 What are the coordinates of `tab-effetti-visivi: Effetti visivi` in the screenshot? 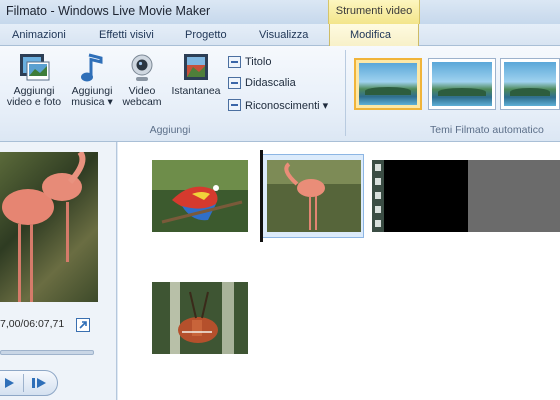 It's located at (126, 35).